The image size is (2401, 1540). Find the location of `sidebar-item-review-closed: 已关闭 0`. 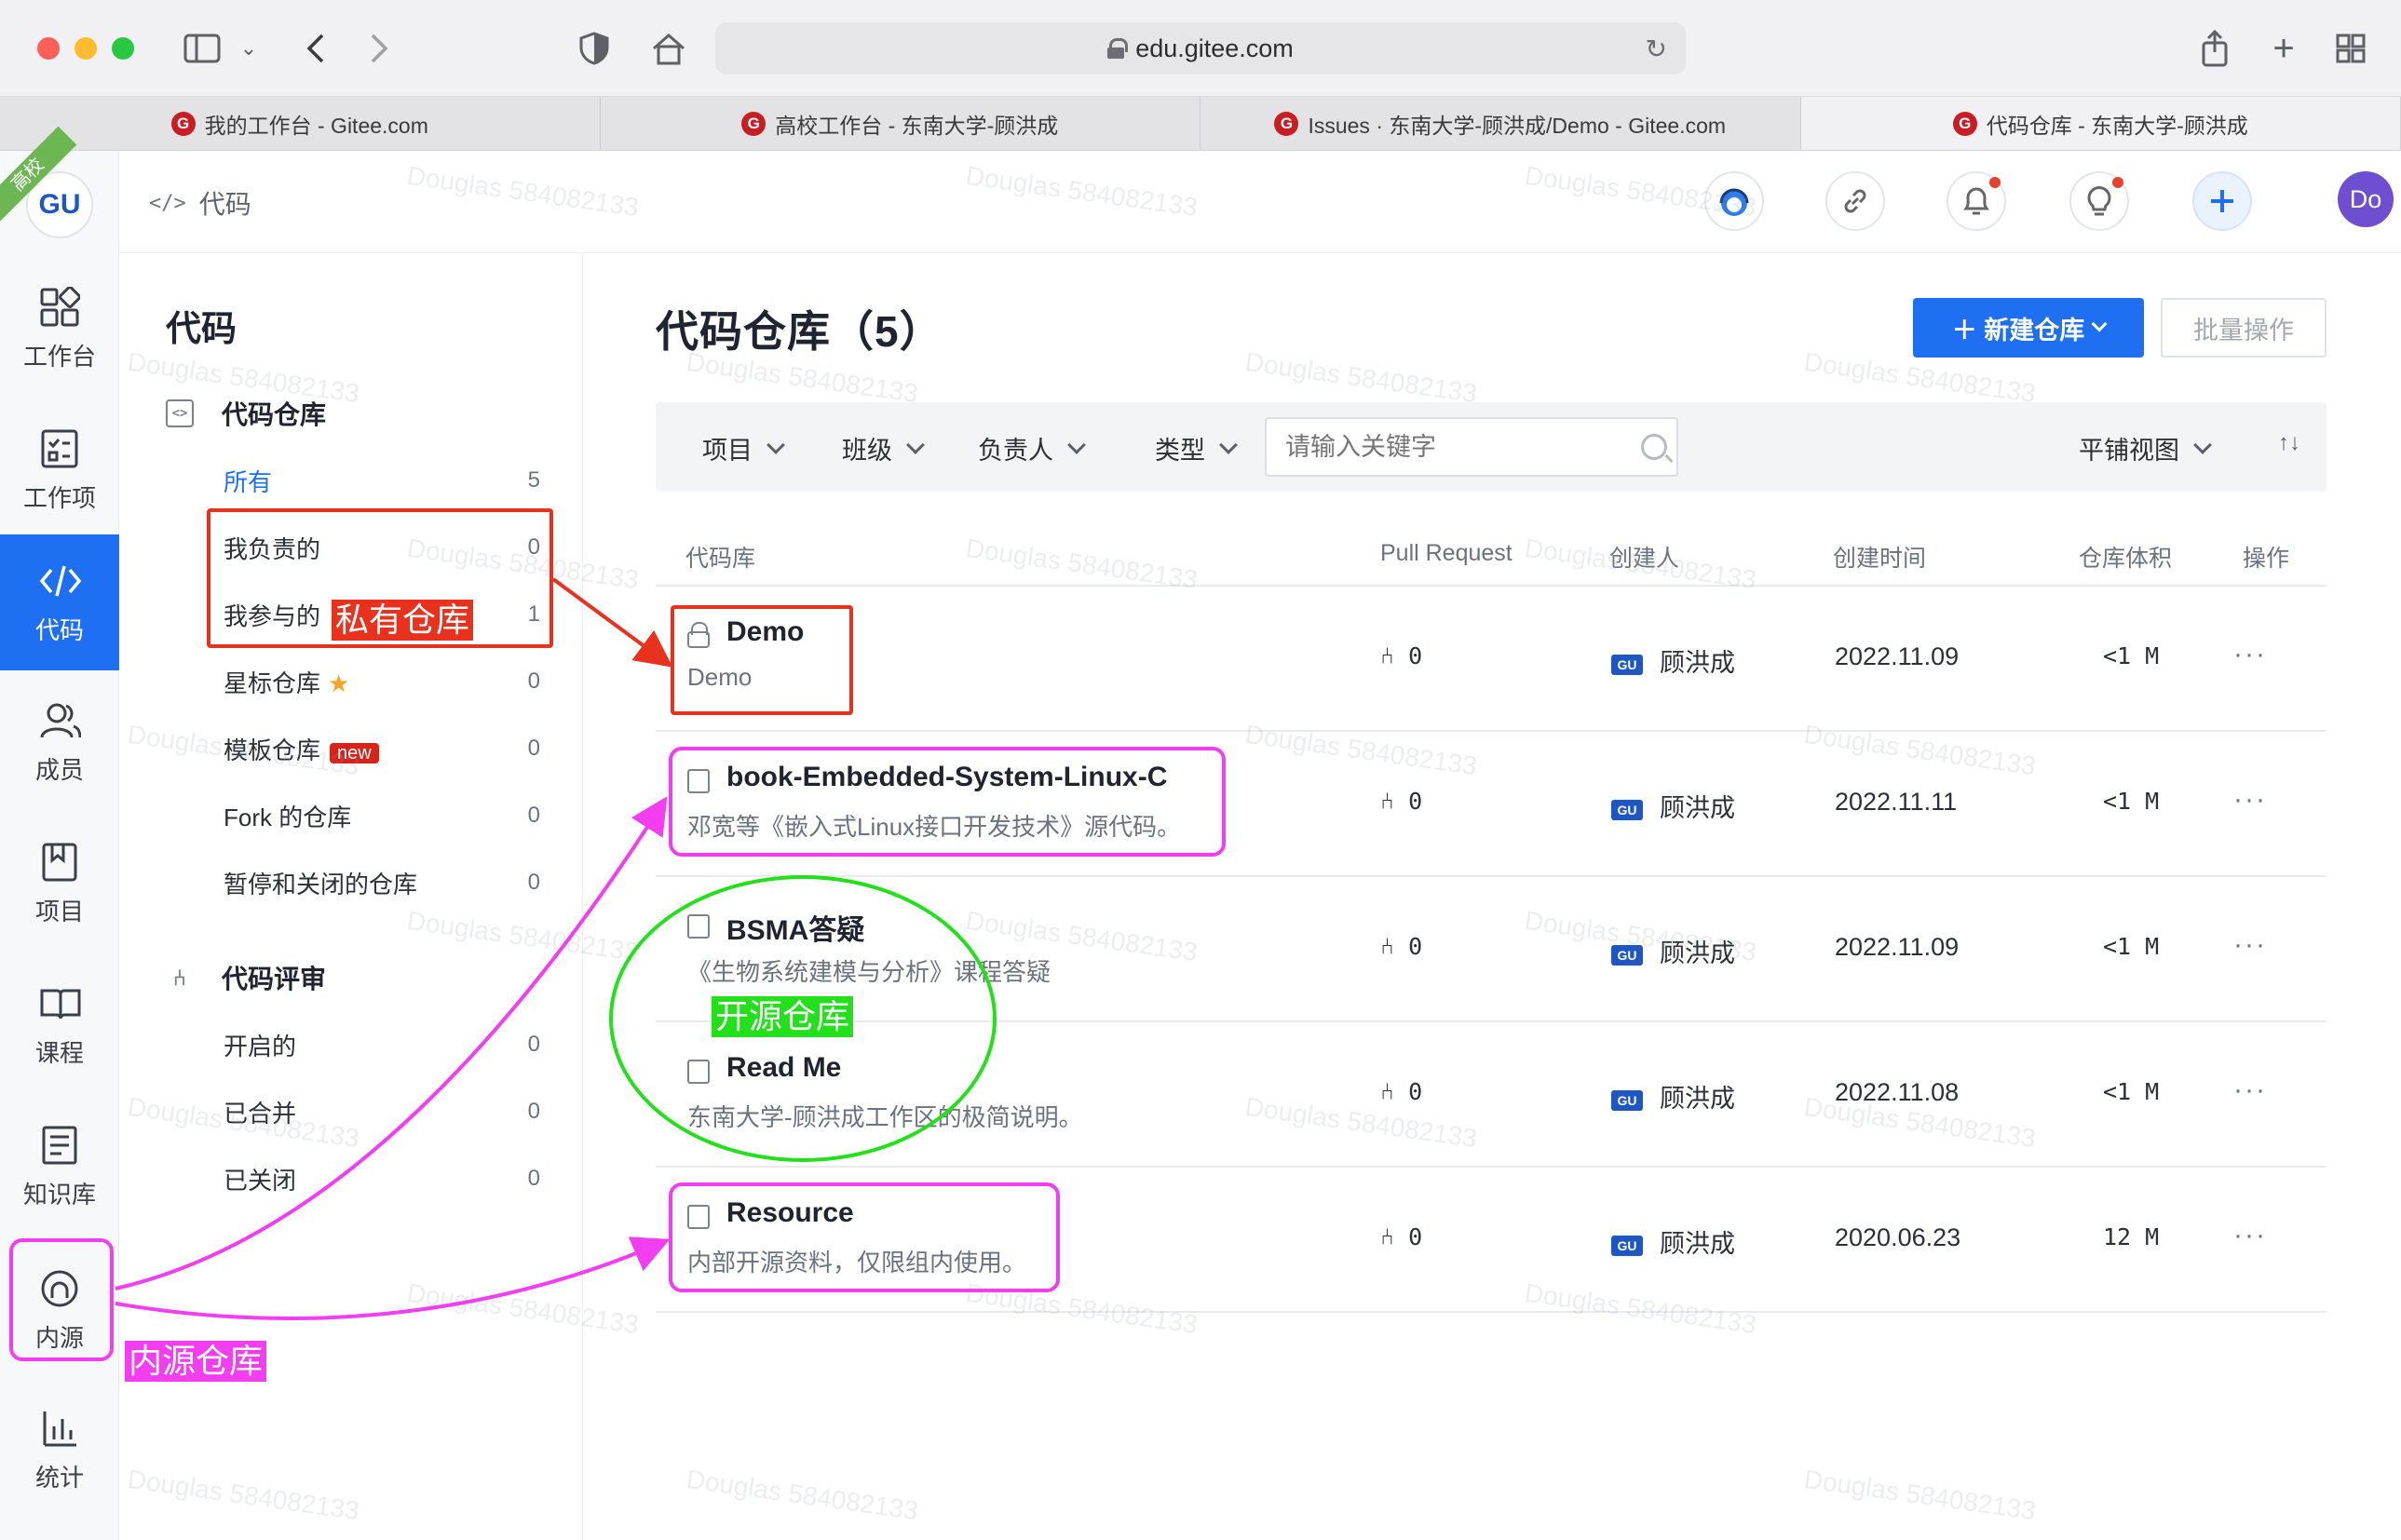

sidebar-item-review-closed: 已关闭 0 is located at coordinates (382, 1179).